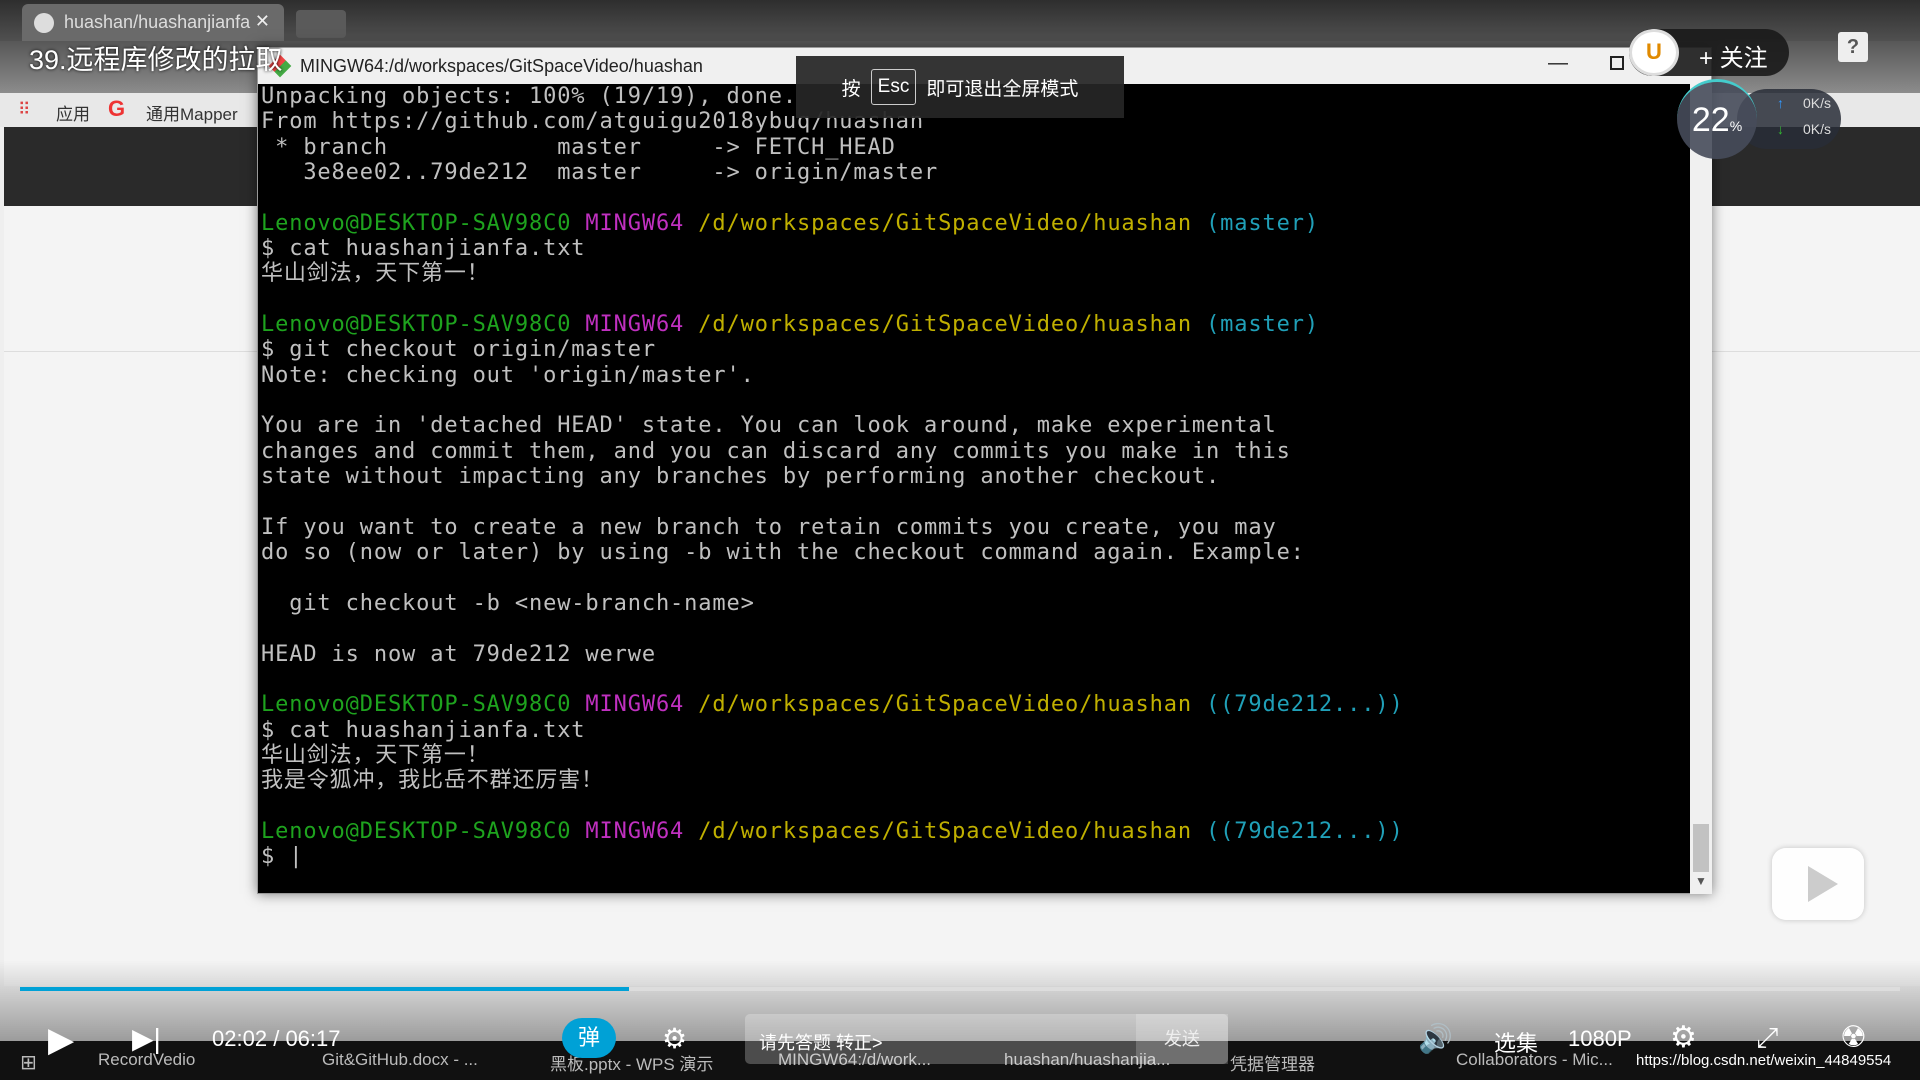  Describe the element at coordinates (1617, 63) in the screenshot. I see `maximize-button` at that location.